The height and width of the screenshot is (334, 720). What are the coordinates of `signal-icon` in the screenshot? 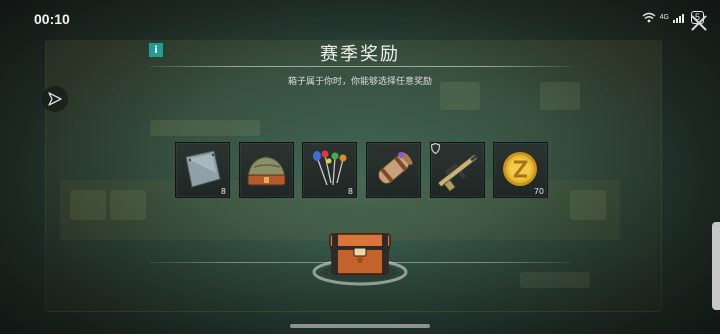 It's located at (678, 18).